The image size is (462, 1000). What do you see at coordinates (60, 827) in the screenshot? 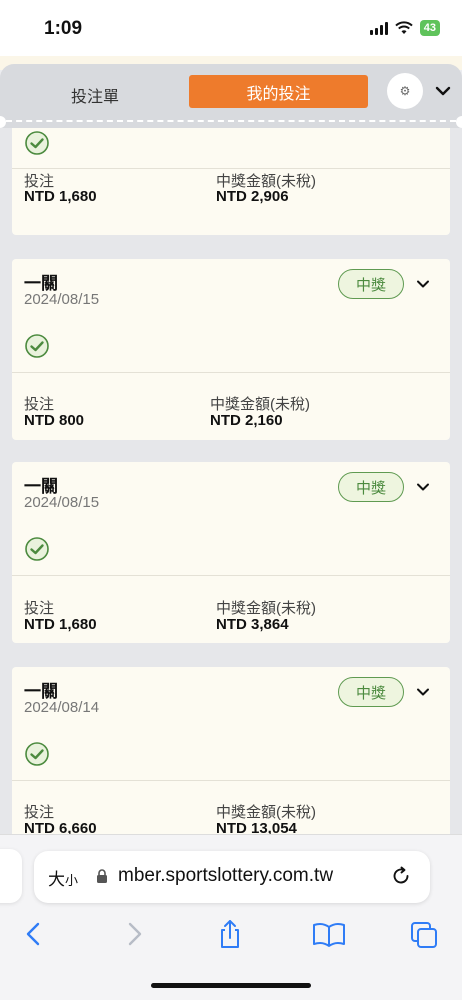
I see `stake-value: NTD 6,660` at bounding box center [60, 827].